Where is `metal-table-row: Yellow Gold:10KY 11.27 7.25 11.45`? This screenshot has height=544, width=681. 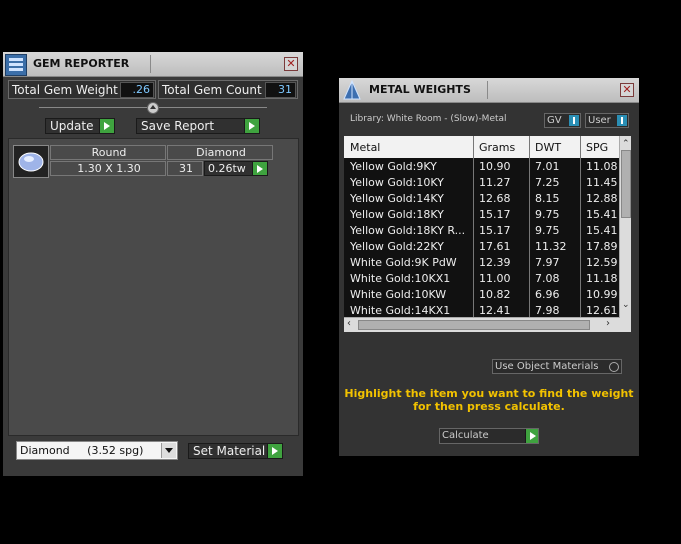
metal-table-row: Yellow Gold:10KY 11.27 7.25 11.45 is located at coordinates (482, 182).